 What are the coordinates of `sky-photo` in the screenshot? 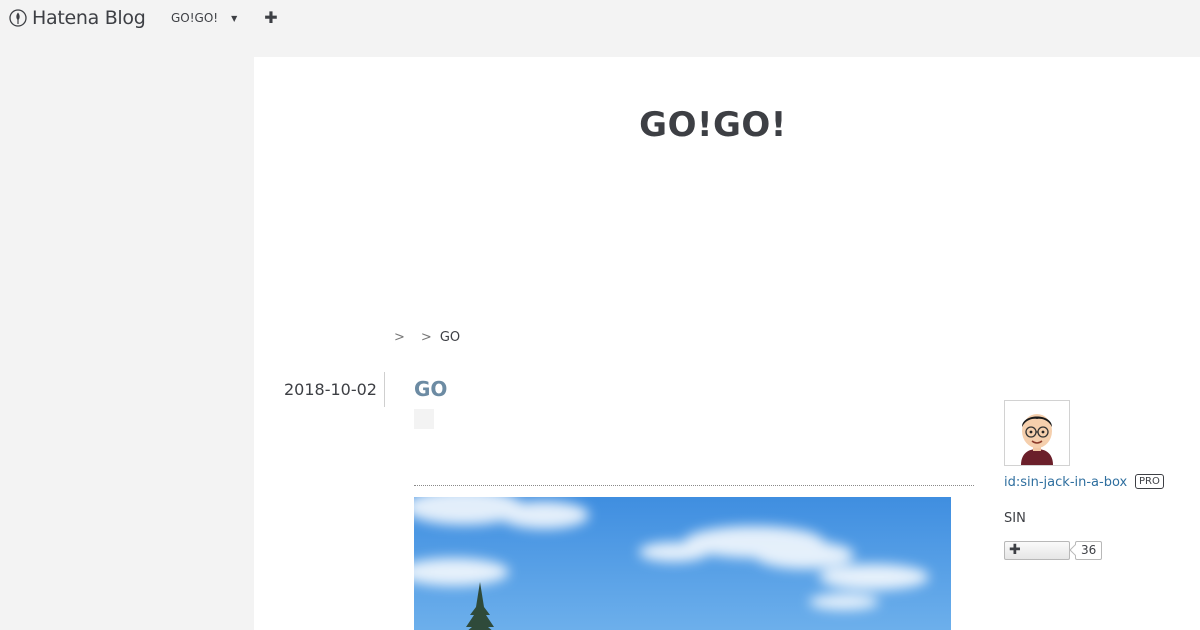 It's located at (682, 563).